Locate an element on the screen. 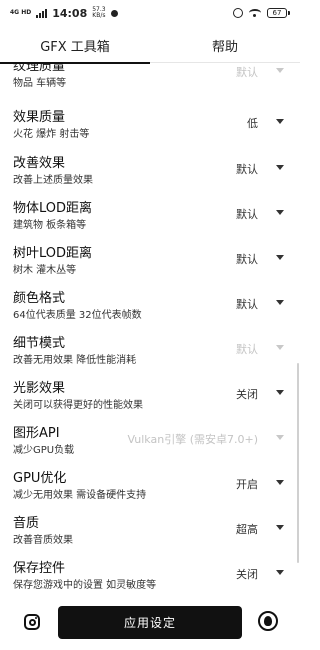  alarm-icon is located at coordinates (238, 13).